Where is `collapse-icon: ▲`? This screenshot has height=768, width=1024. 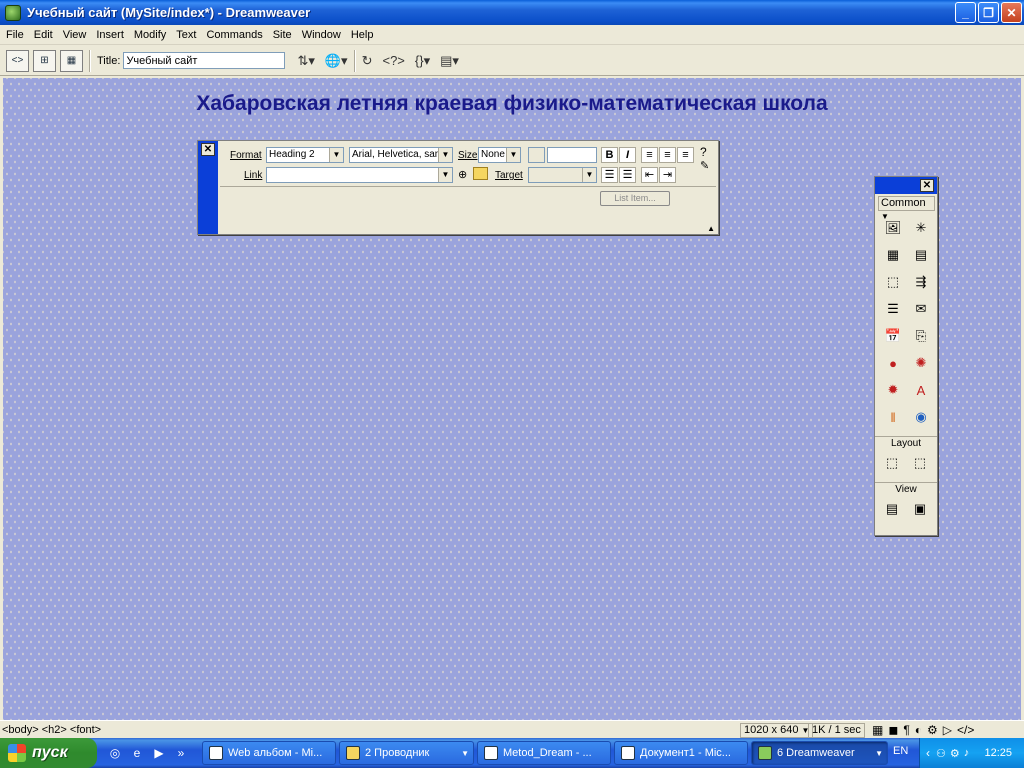 collapse-icon: ▲ is located at coordinates (711, 228).